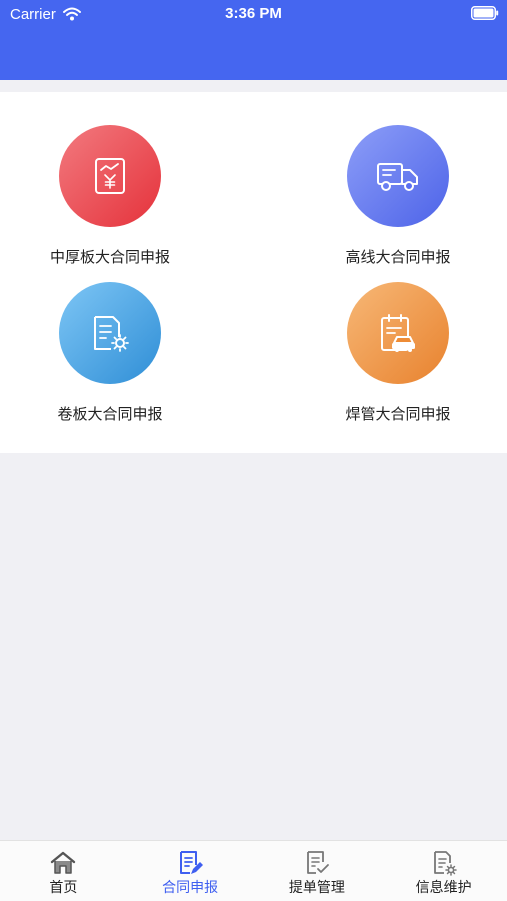 This screenshot has width=507, height=901. What do you see at coordinates (398, 414) in the screenshot?
I see `menu-item-label: 焊管大合同申报` at bounding box center [398, 414].